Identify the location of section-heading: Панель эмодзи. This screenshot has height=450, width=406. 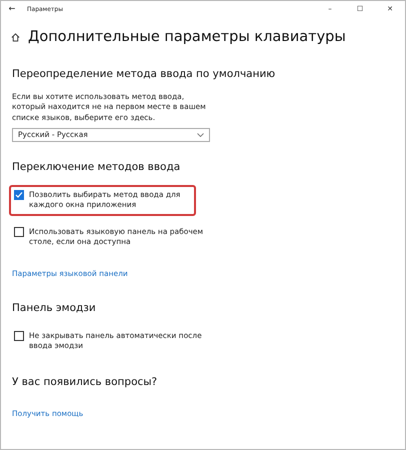
(54, 308).